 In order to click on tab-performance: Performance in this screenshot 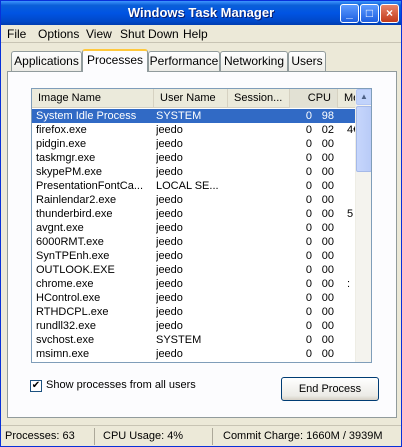, I will do `click(184, 61)`.